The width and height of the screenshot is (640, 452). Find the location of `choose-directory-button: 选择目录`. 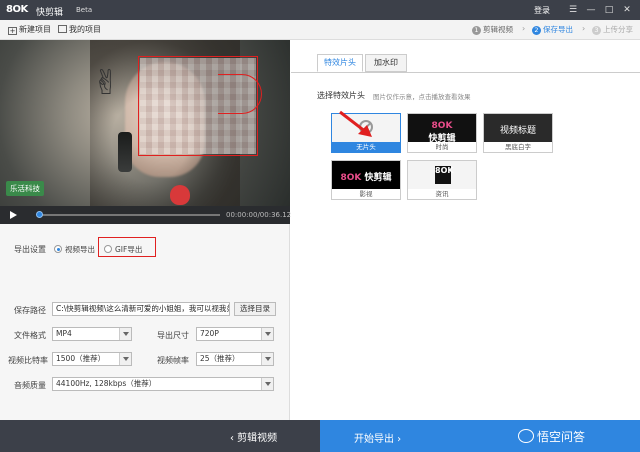

choose-directory-button: 选择目录 is located at coordinates (255, 309).